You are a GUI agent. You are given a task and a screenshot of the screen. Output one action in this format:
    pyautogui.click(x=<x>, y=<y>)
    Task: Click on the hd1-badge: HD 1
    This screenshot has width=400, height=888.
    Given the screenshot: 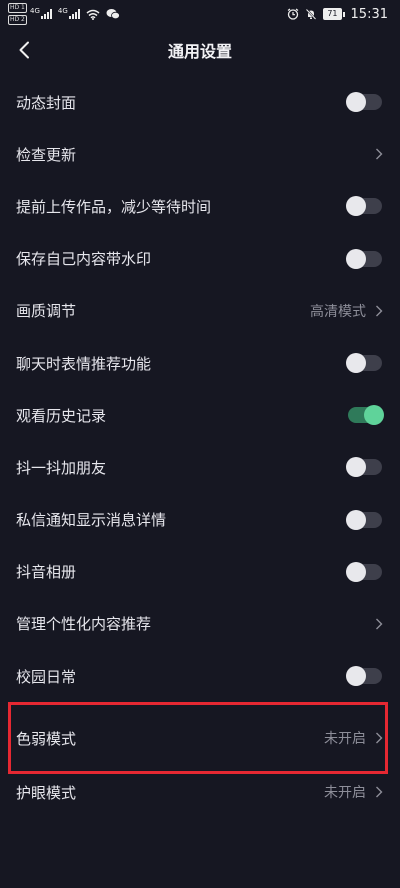 What is the action you would take?
    pyautogui.click(x=17, y=8)
    